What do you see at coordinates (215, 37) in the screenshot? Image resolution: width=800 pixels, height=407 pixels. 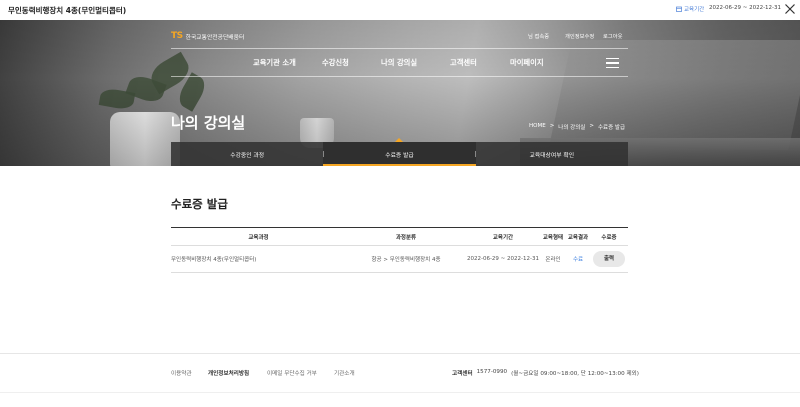 I see `logo-name: 한국교통안전공단배움터` at bounding box center [215, 37].